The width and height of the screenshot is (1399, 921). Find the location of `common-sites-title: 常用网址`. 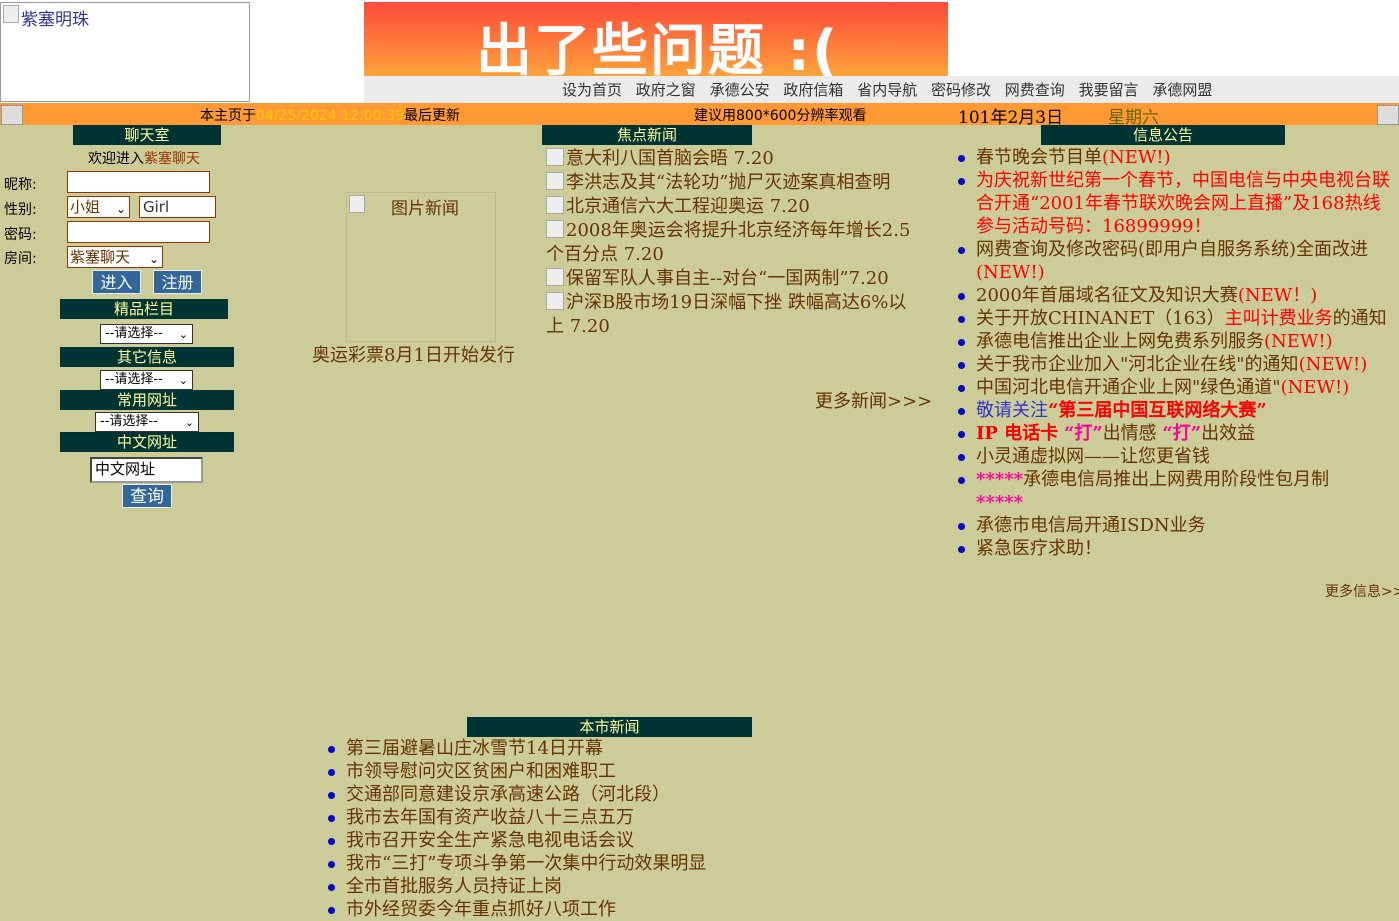

common-sites-title: 常用网址 is located at coordinates (147, 400).